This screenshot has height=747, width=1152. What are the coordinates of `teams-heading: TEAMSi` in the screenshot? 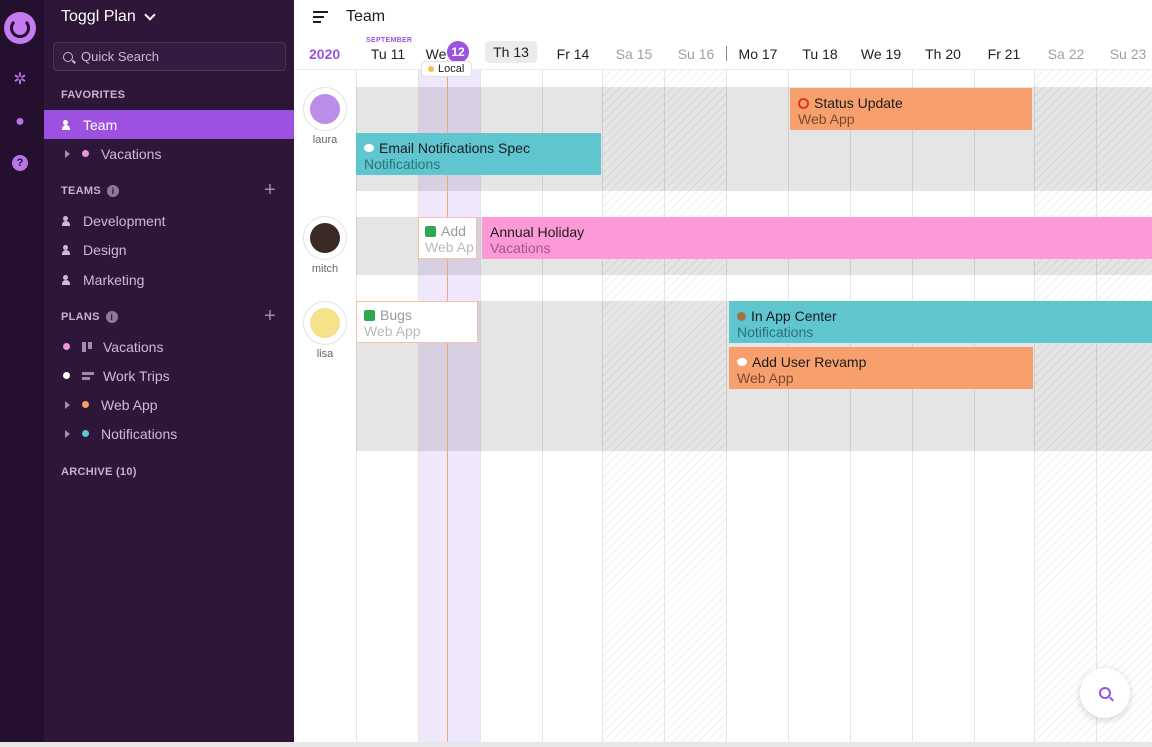 It's located at (90, 191).